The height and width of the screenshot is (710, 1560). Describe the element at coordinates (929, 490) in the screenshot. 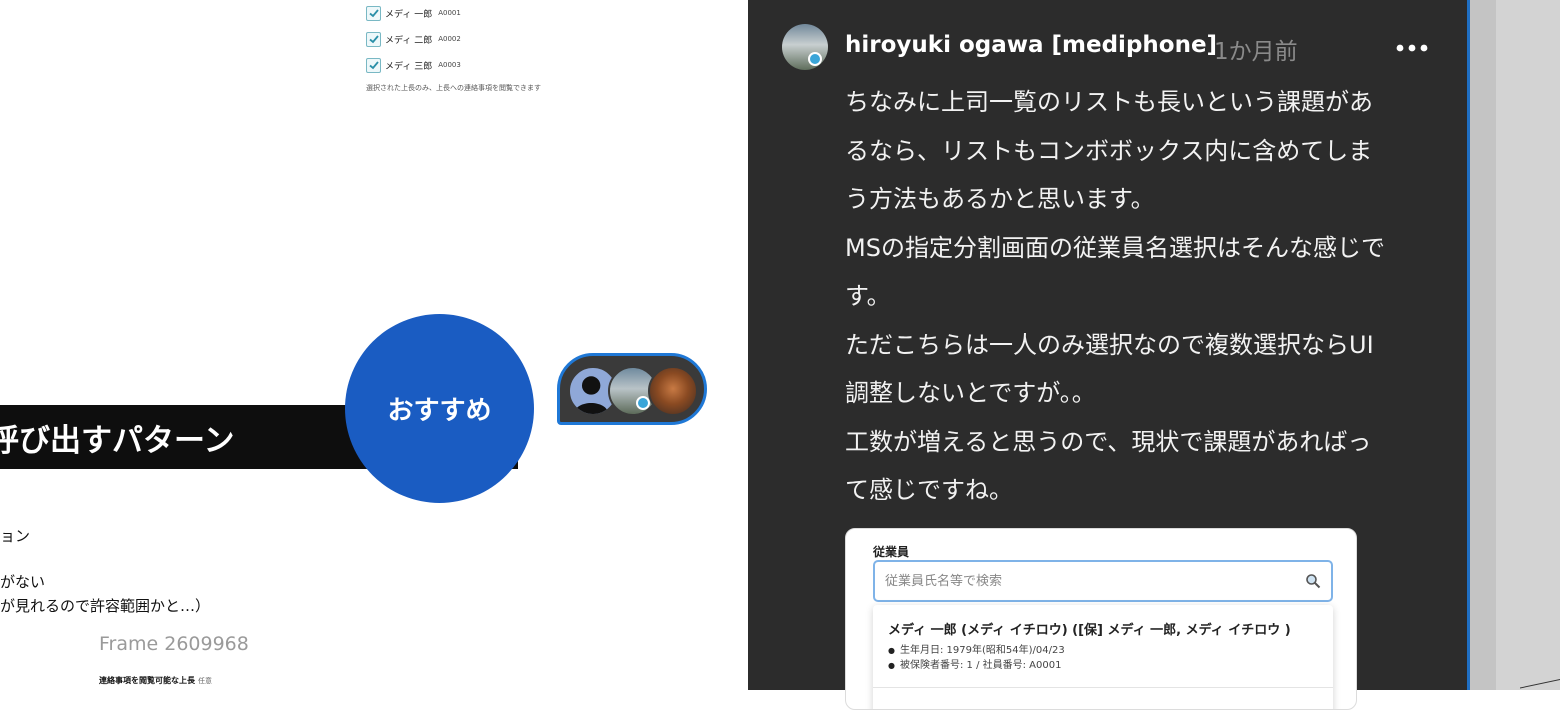

I see `comment-line: て感じですね。` at that location.